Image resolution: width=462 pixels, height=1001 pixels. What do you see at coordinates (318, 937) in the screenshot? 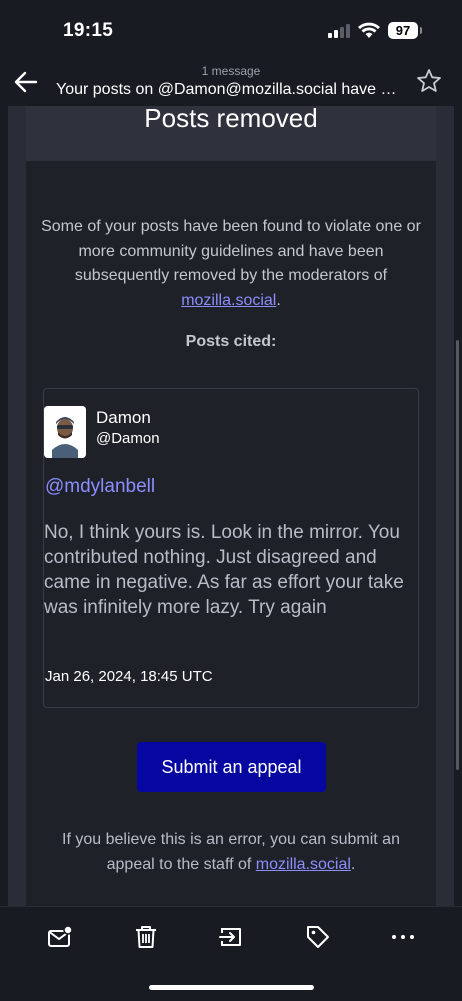
I see `tag-icon` at bounding box center [318, 937].